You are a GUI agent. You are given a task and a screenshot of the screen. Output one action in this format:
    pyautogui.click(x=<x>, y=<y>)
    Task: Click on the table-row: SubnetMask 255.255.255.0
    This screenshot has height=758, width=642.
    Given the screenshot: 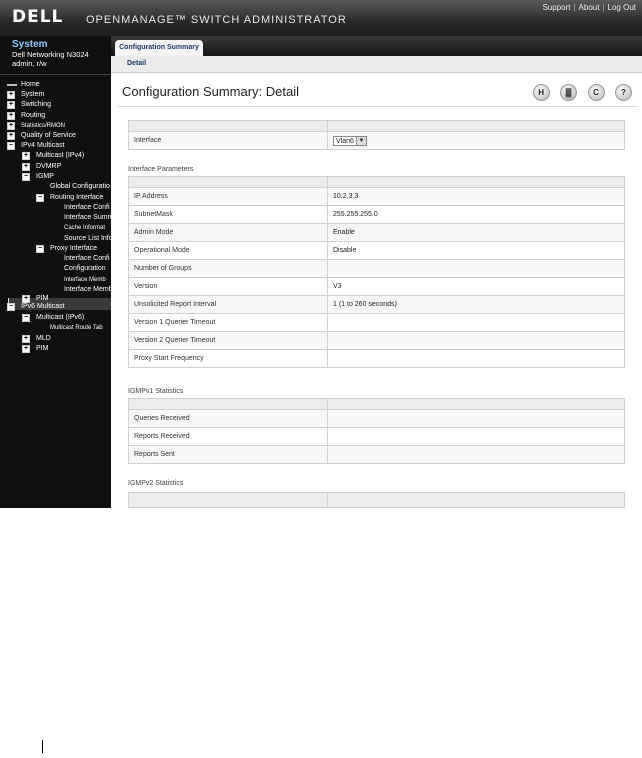 What is the action you would take?
    pyautogui.click(x=376, y=214)
    